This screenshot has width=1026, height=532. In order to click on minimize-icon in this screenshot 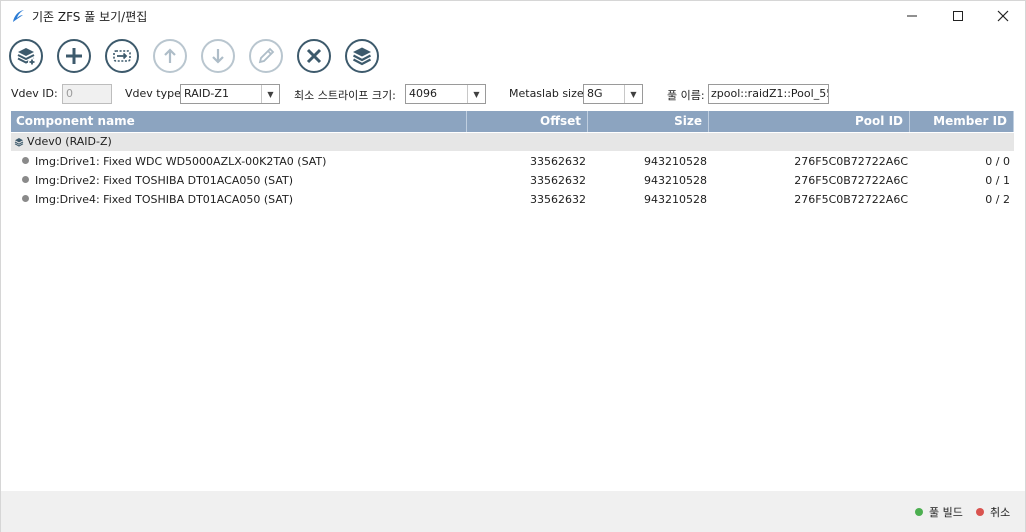, I will do `click(912, 16)`.